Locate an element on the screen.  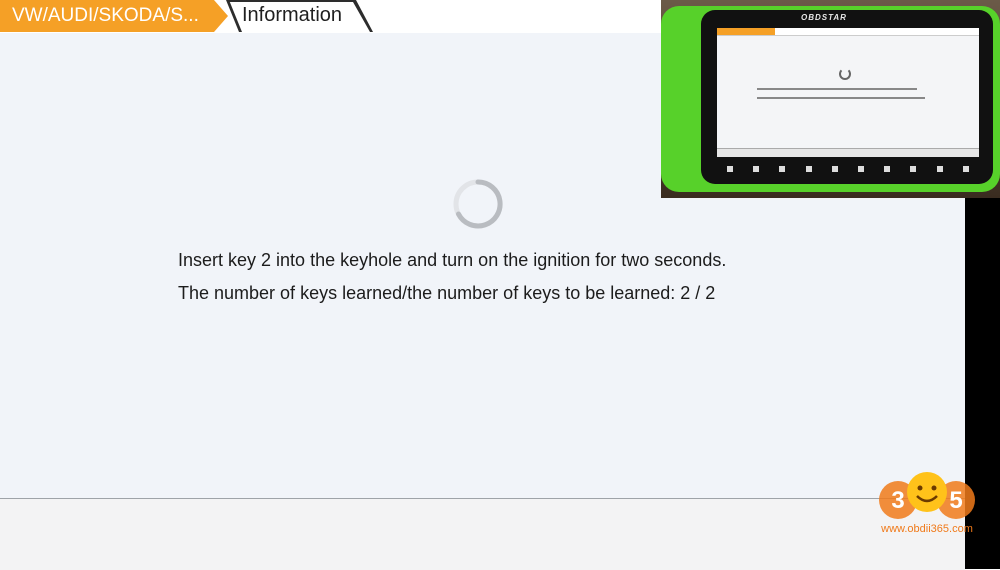
device-brand-logo: OBDSTAR is located at coordinates (824, 17).